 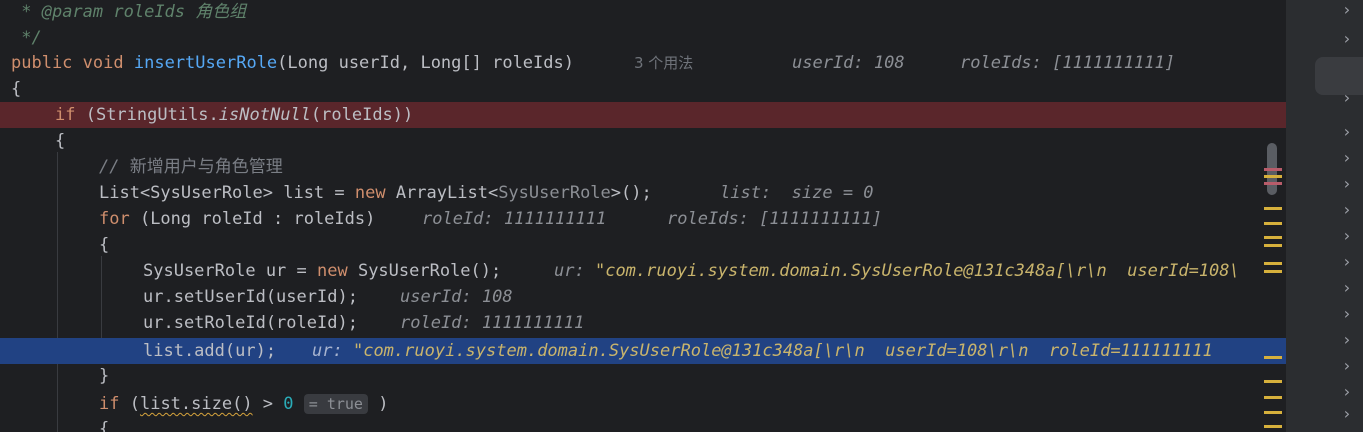 What do you see at coordinates (196, 404) in the screenshot?
I see `warning-expression: list.size()` at bounding box center [196, 404].